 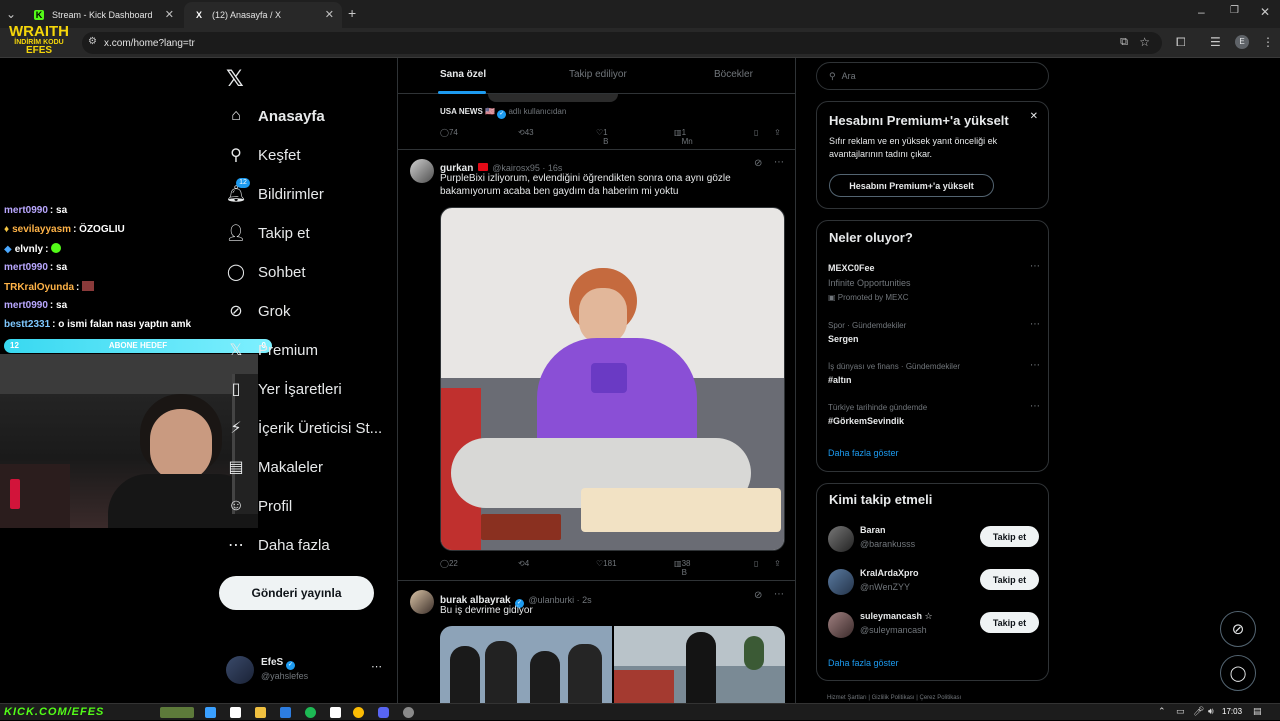 I want to click on chrome-icon, so click(x=358, y=712).